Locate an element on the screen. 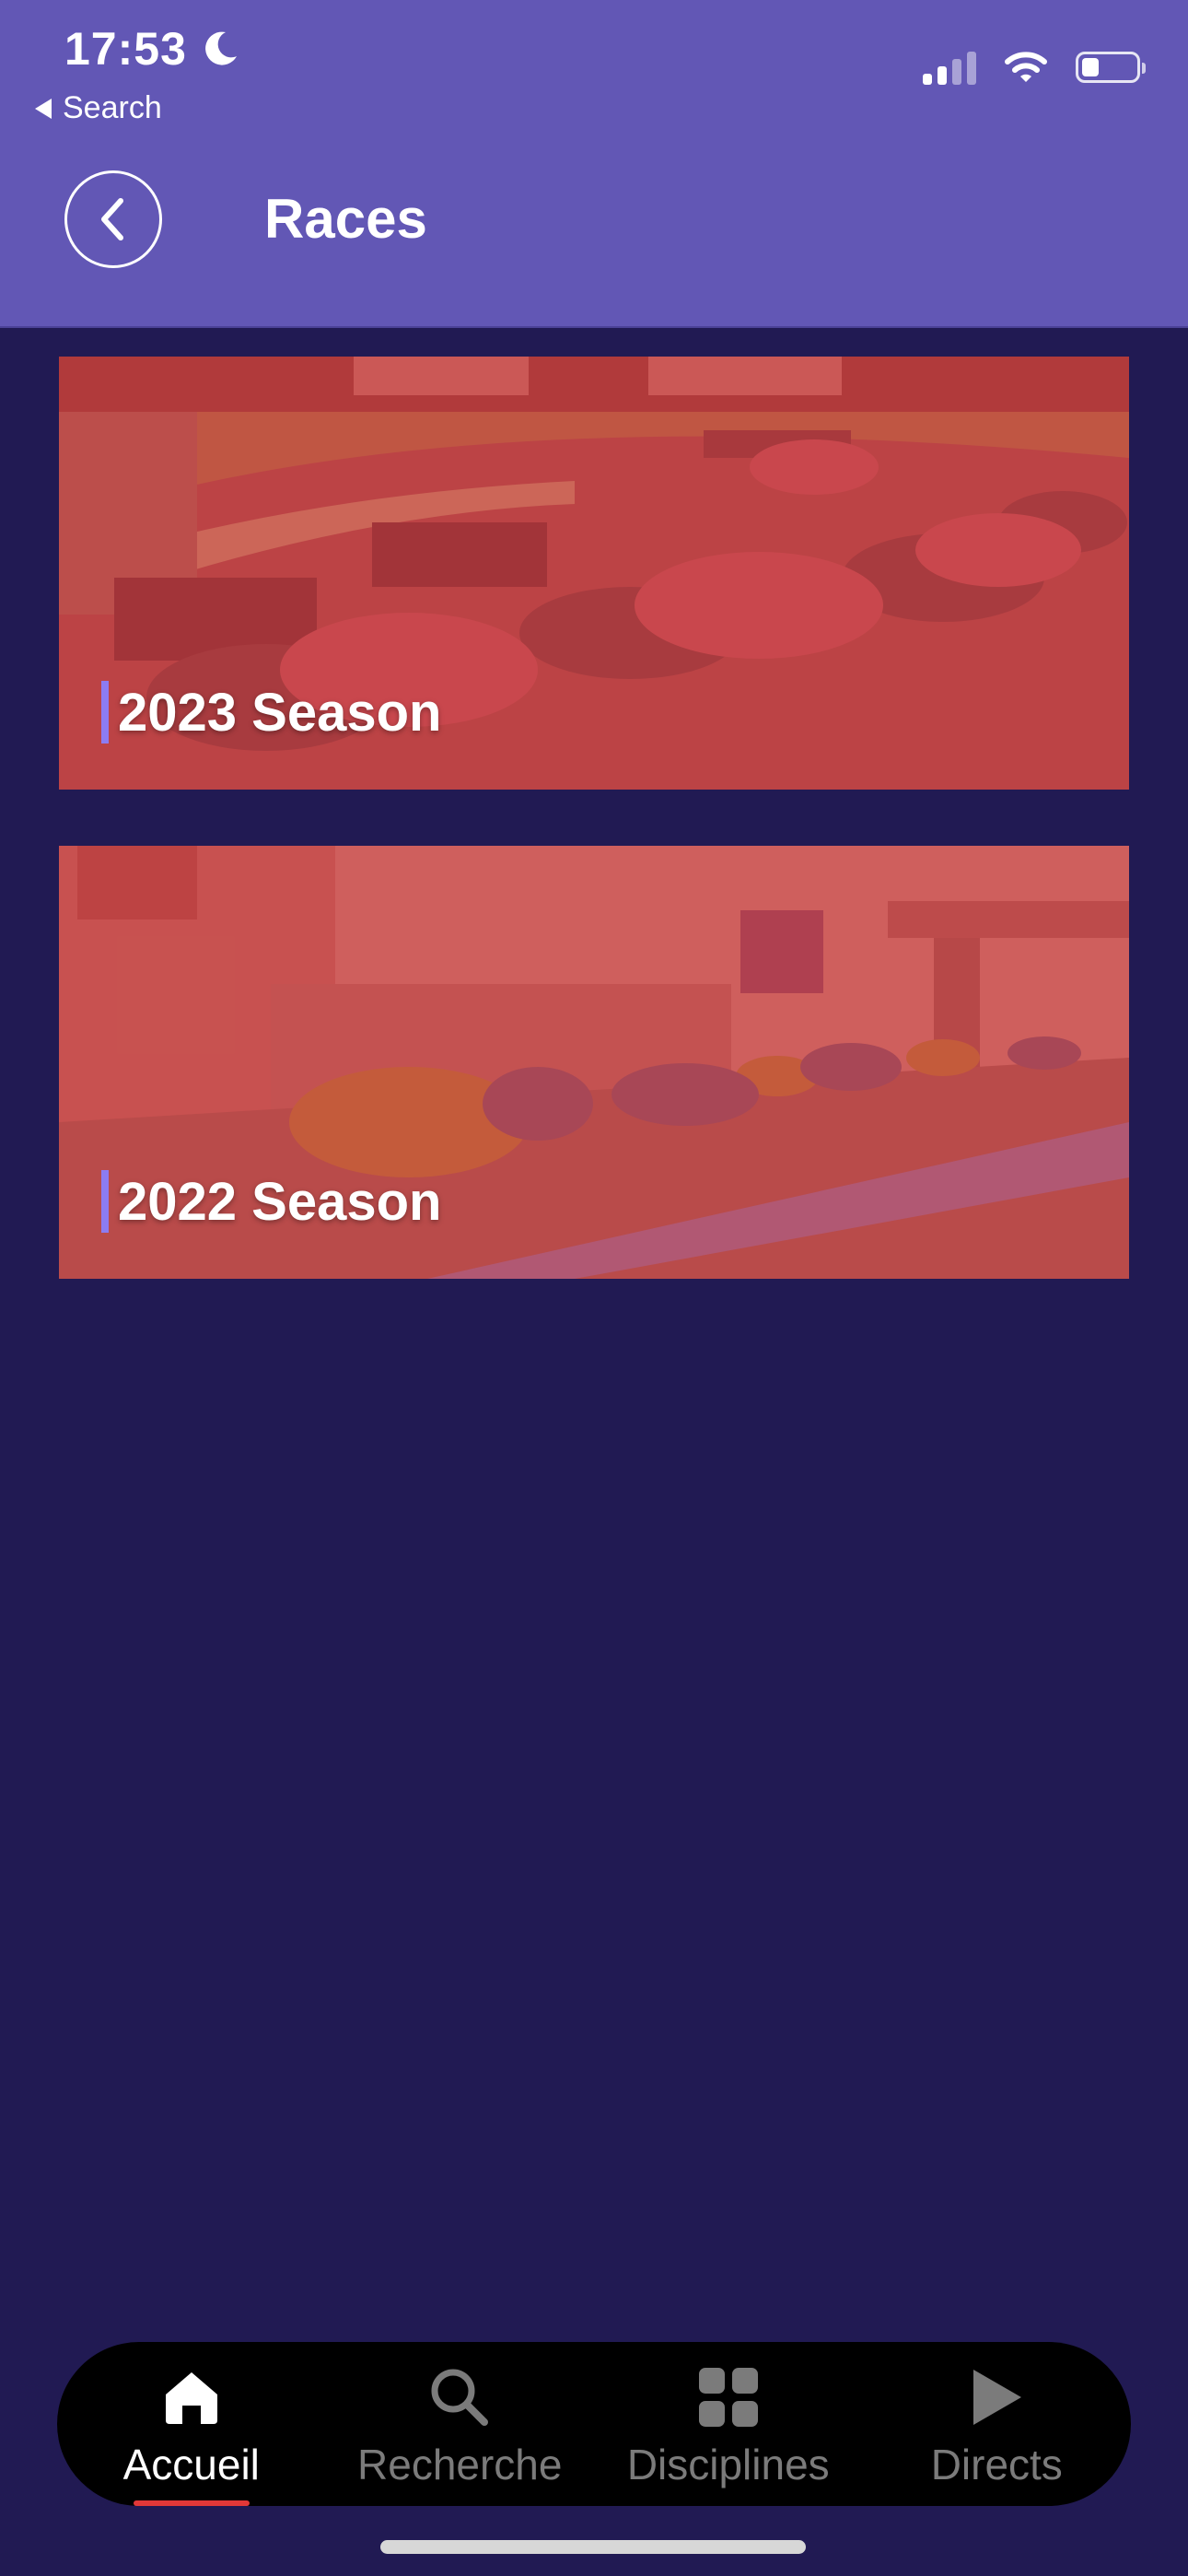 The image size is (1188, 2576). app-header: 17:53 Search Races is located at coordinates (594, 164).